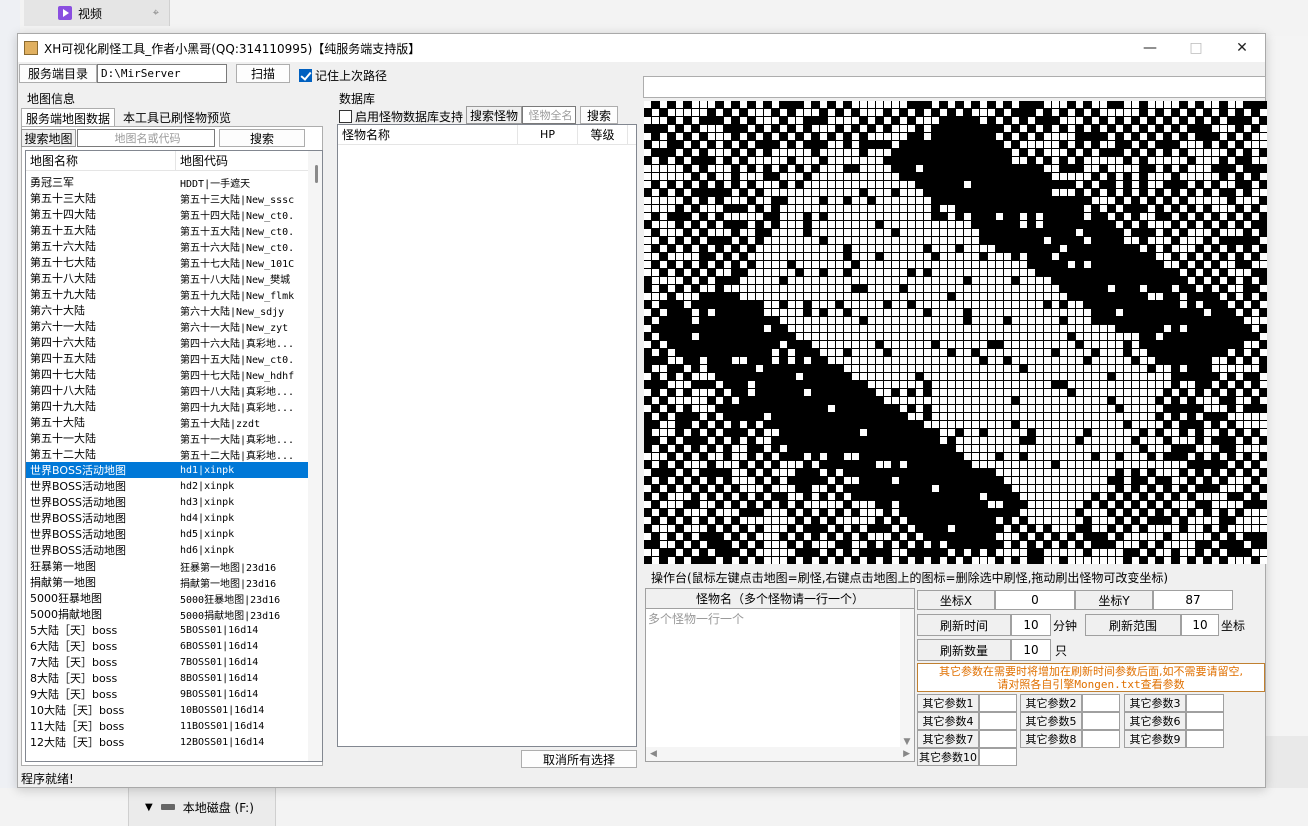  What do you see at coordinates (174, 534) in the screenshot?
I see `map-list-row: 世界BOSS活动地图 hd5|xinpk` at bounding box center [174, 534].